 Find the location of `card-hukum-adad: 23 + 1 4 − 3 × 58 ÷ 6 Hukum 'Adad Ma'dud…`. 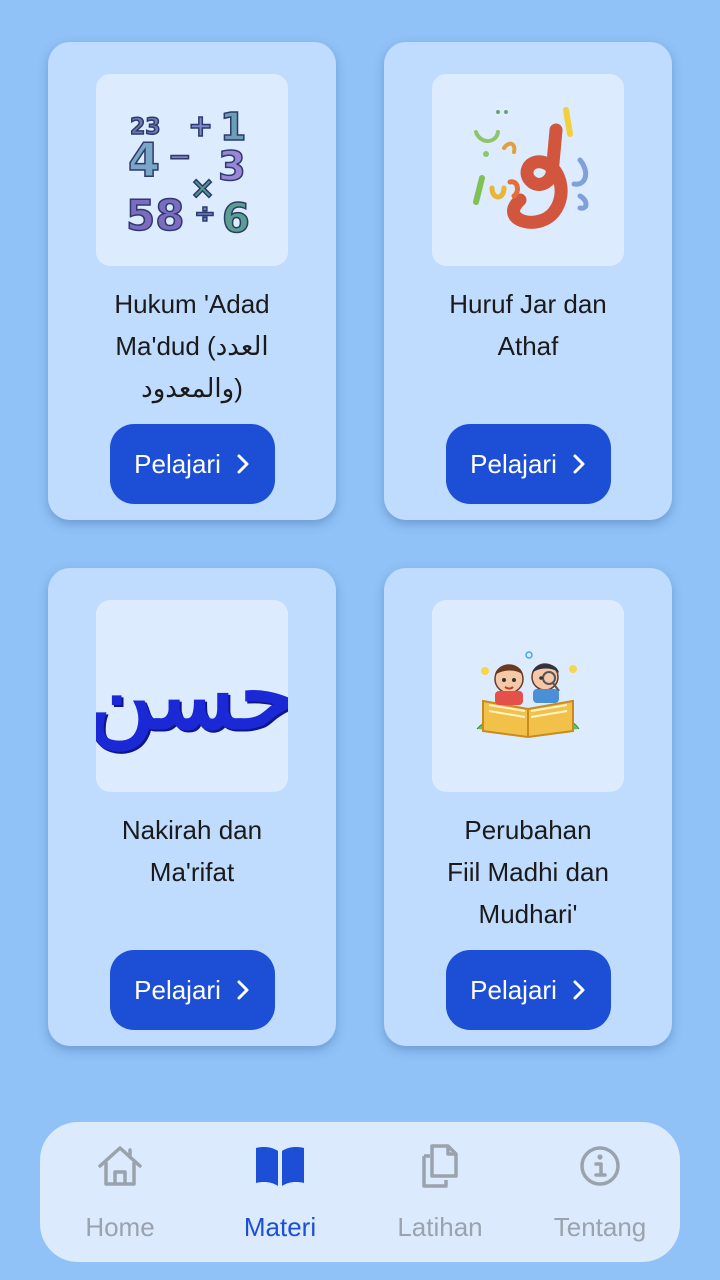

card-hukum-adad: 23 + 1 4 − 3 × 58 ÷ 6 Hukum 'Adad Ma'dud… is located at coordinates (192, 281).